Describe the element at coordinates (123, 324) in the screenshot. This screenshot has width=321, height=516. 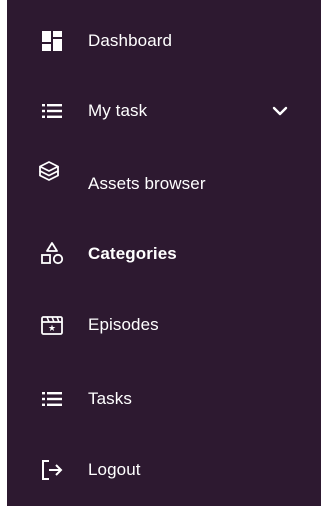
I see `sidebar-item-label: Episodes` at that location.